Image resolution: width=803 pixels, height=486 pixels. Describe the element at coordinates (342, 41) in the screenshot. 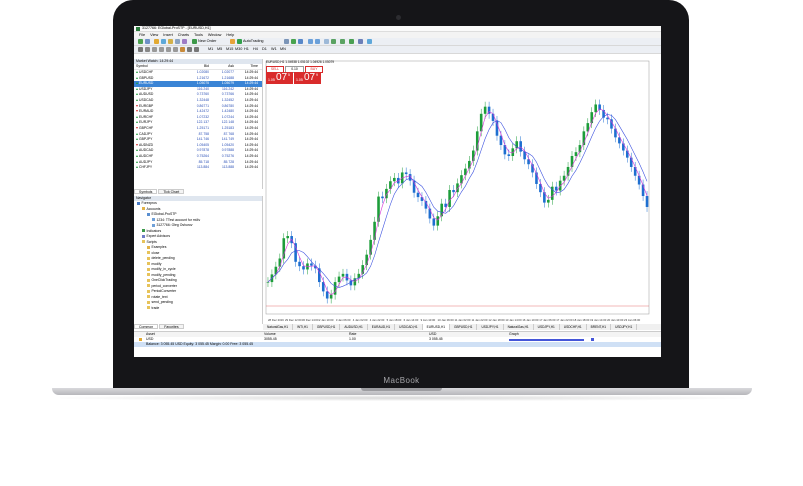

I see `chart-shift-icon` at that location.